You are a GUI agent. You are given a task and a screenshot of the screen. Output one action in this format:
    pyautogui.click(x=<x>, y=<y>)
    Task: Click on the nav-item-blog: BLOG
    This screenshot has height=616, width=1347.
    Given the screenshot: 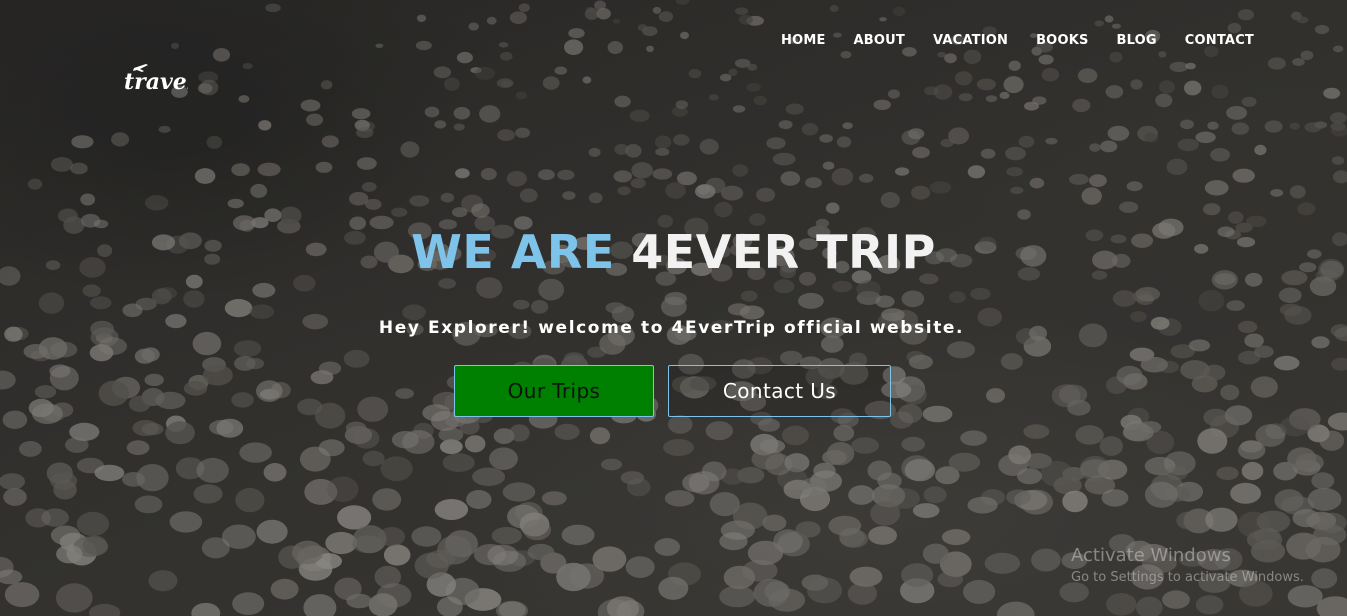 What is the action you would take?
    pyautogui.click(x=1137, y=41)
    